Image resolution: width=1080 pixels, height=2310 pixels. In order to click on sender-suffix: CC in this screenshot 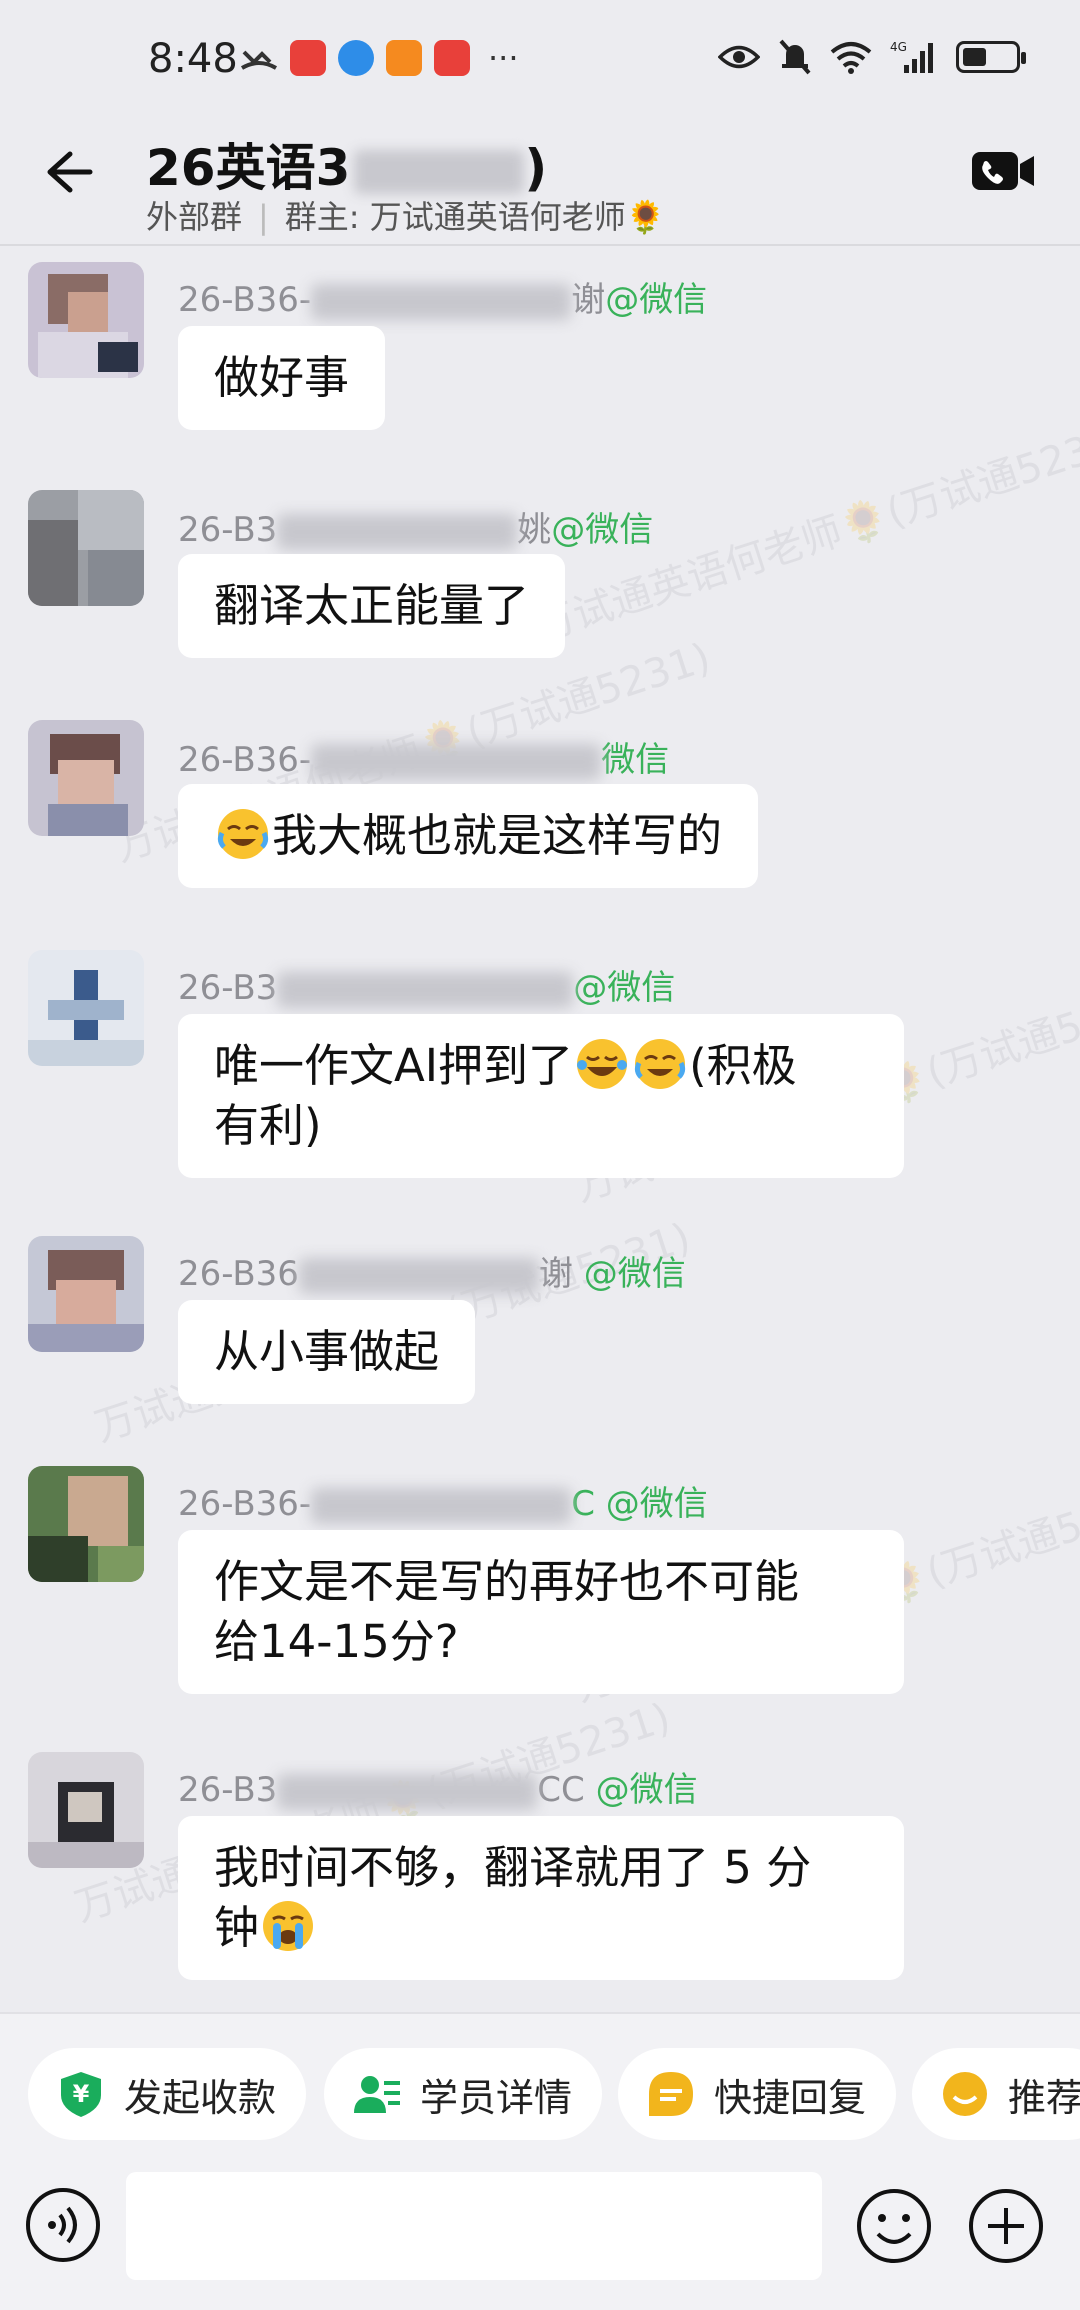, I will do `click(561, 1790)`.